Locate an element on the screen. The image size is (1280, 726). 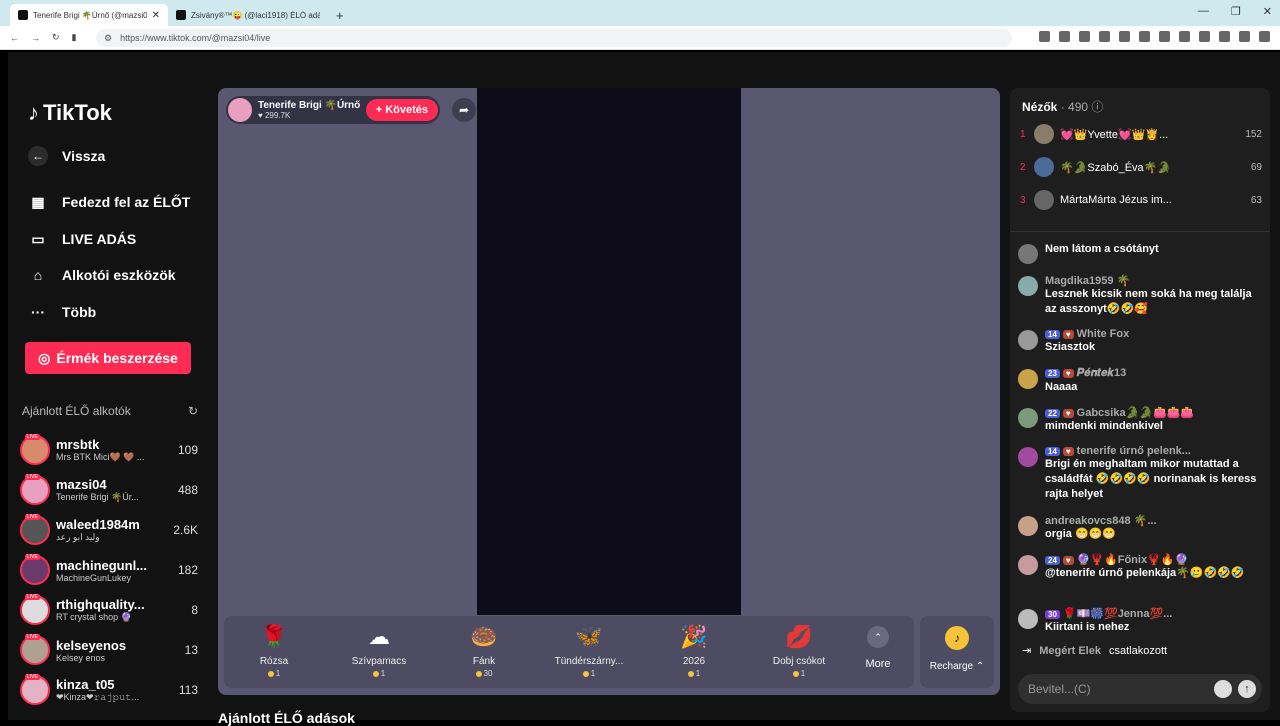
recharge-button: ♪ Recharge ⌃ is located at coordinates (957, 652).